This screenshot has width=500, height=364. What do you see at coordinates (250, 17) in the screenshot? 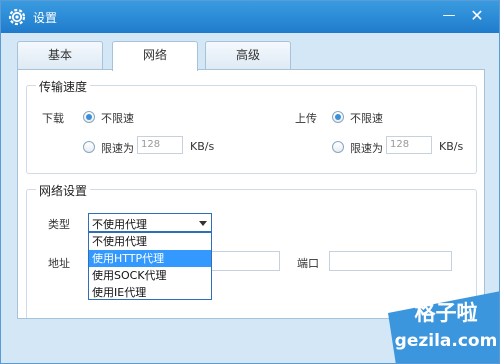
I see `title-bar: 设置 — ✕` at bounding box center [250, 17].